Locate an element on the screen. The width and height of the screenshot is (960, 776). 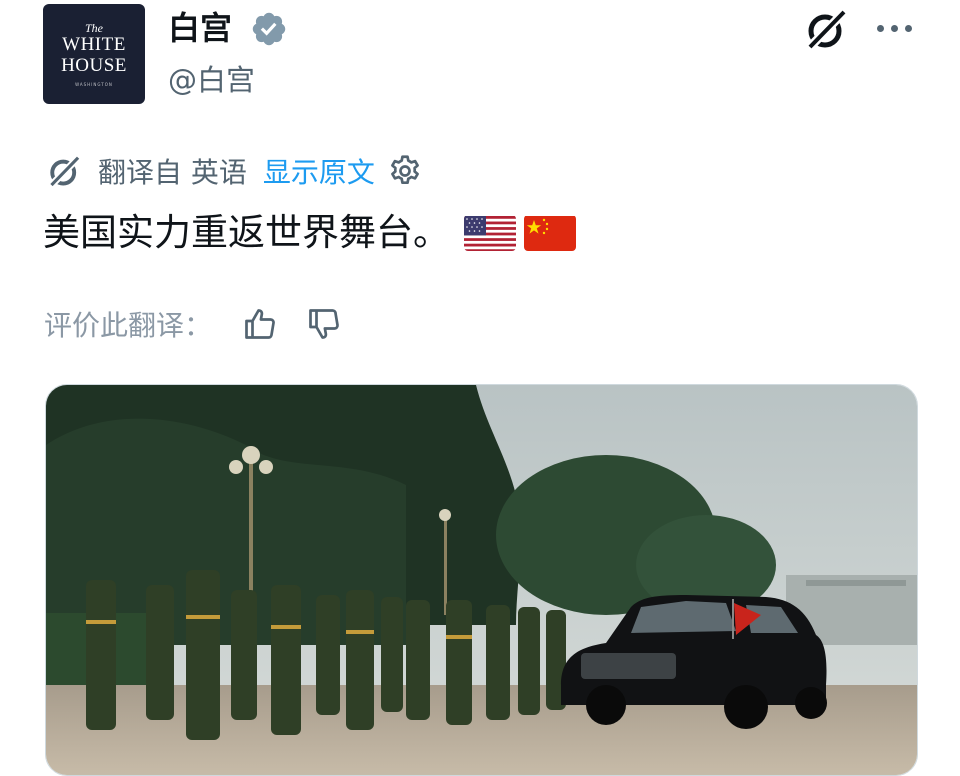
rate-translation: 评价此翻译： is located at coordinates (193, 324).